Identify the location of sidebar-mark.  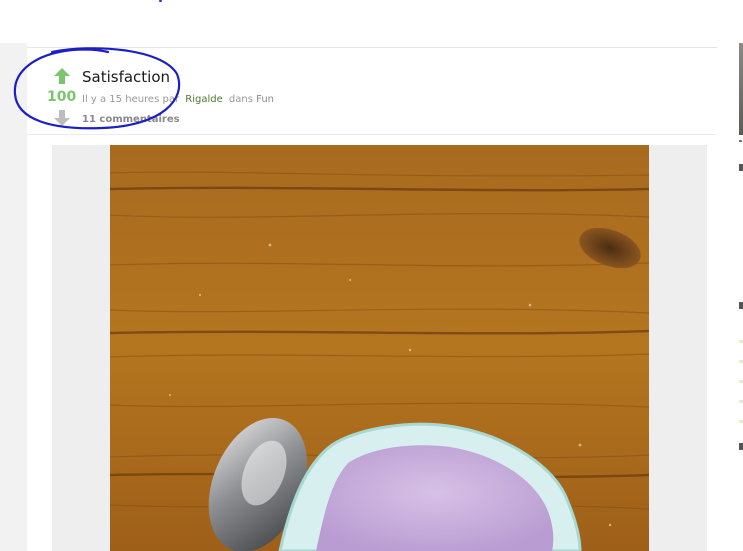
(740, 141).